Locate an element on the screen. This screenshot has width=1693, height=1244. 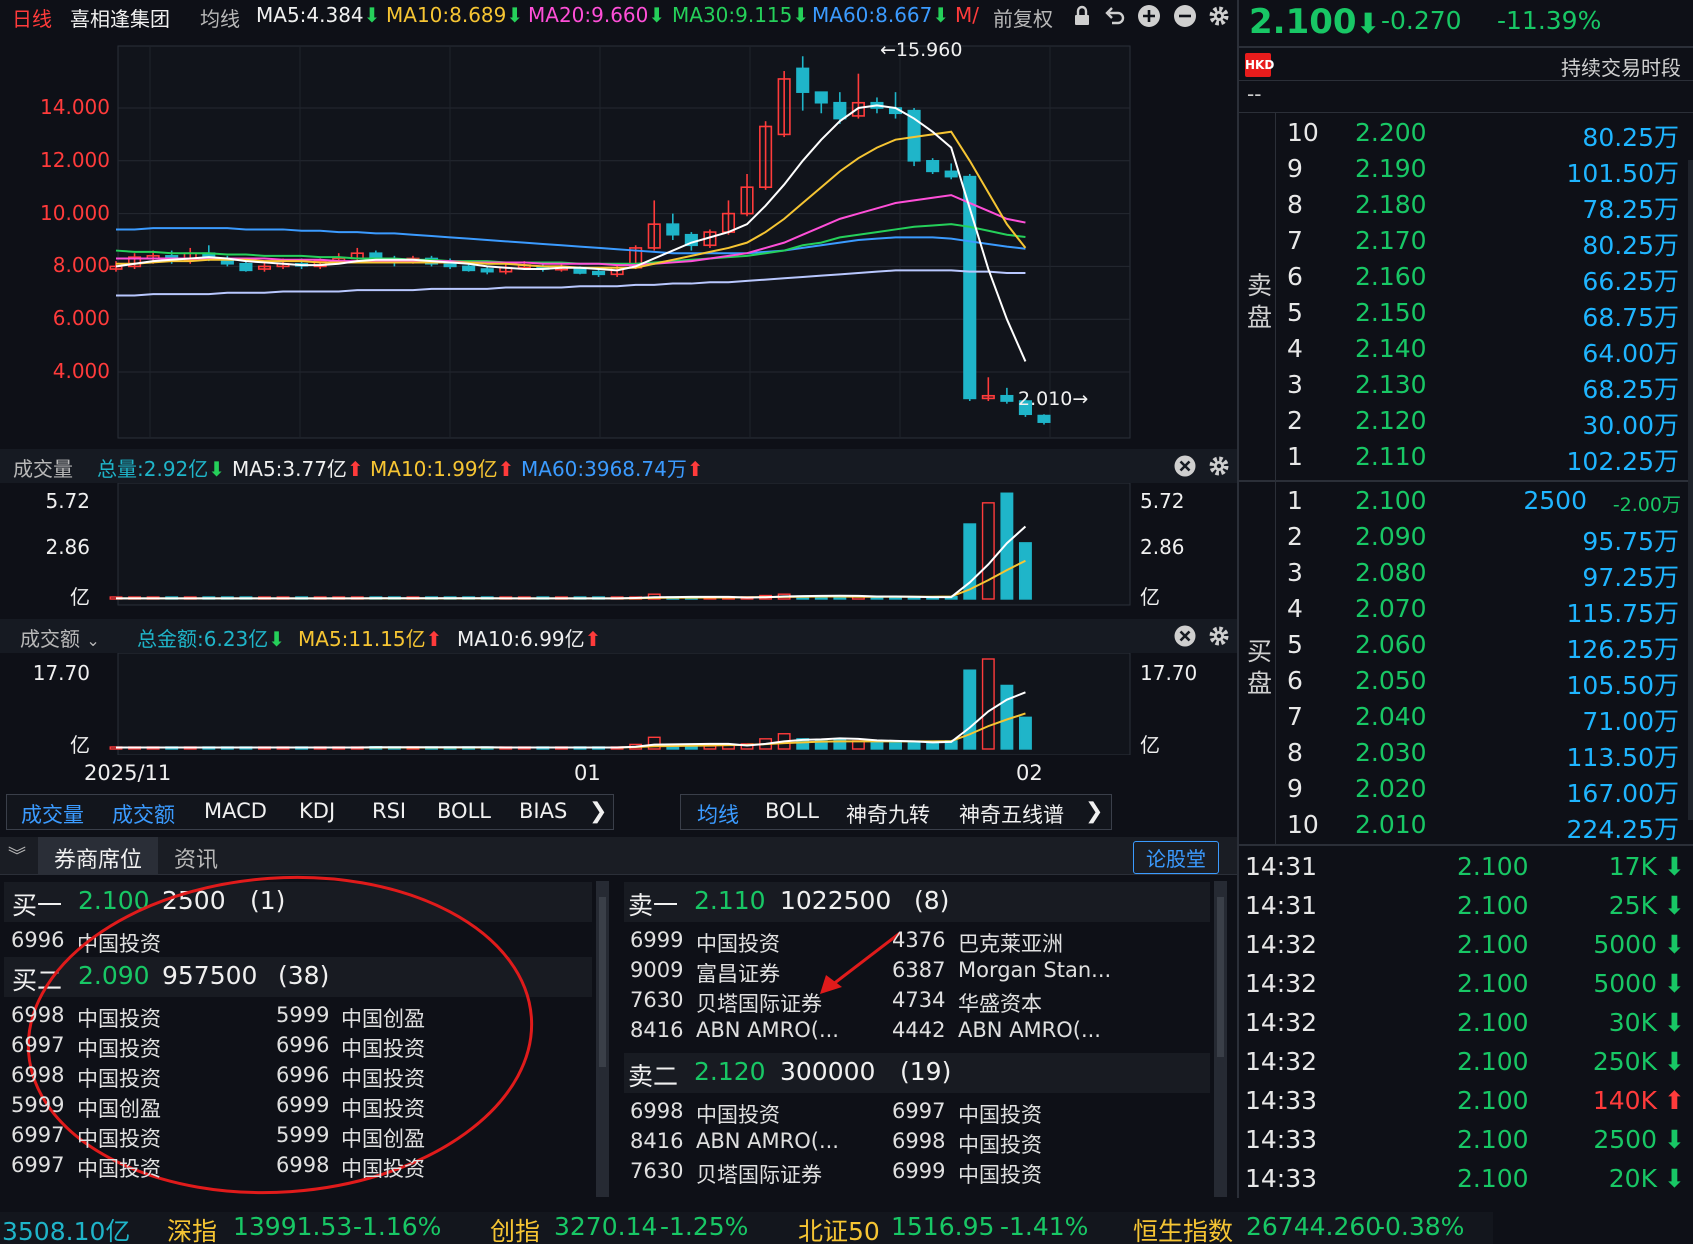
broker-row: 5999 中国创盈 6999 中国投资 is located at coordinates (301, 1107).